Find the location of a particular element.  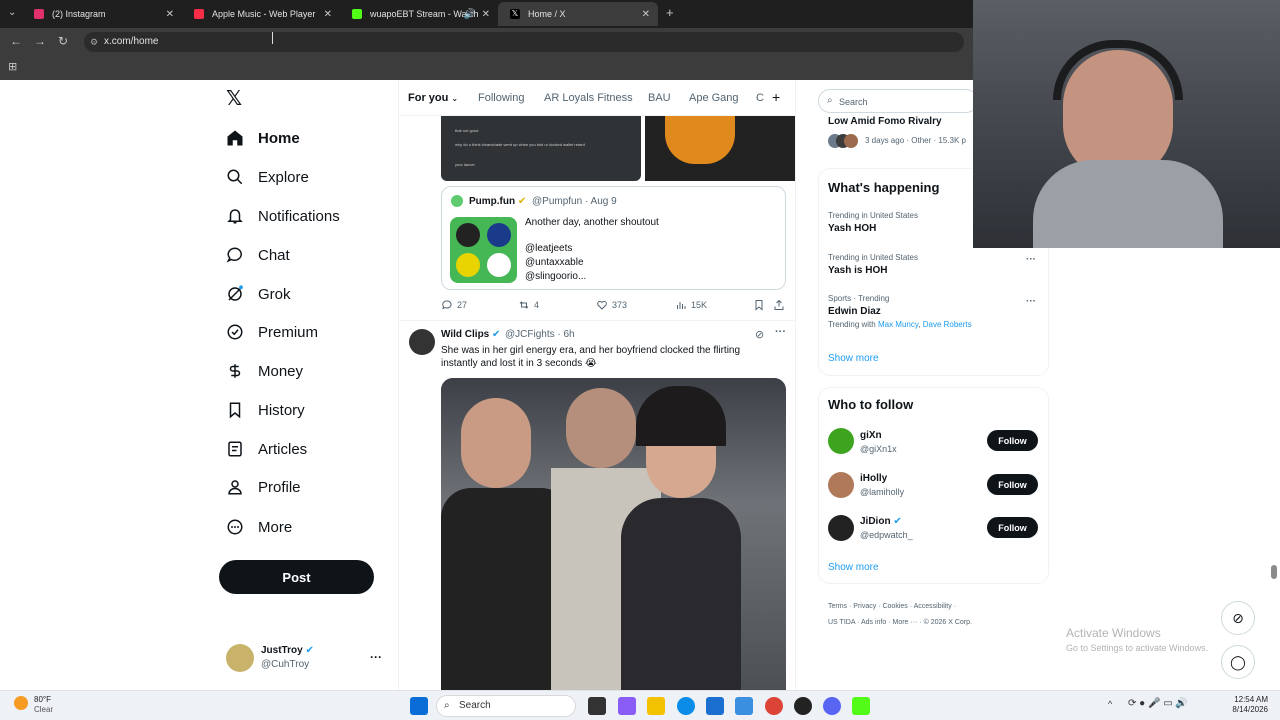

tab-ape-gang: Ape Gang is located at coordinates (714, 98).